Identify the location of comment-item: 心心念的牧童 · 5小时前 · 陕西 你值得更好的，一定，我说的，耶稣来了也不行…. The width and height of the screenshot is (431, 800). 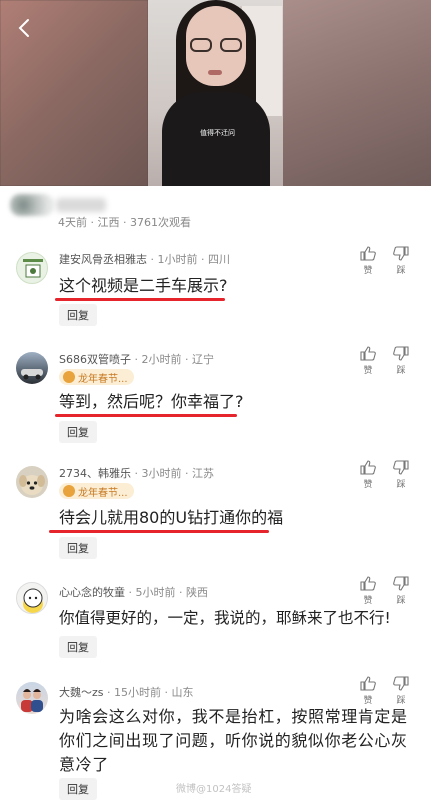
(215, 619).